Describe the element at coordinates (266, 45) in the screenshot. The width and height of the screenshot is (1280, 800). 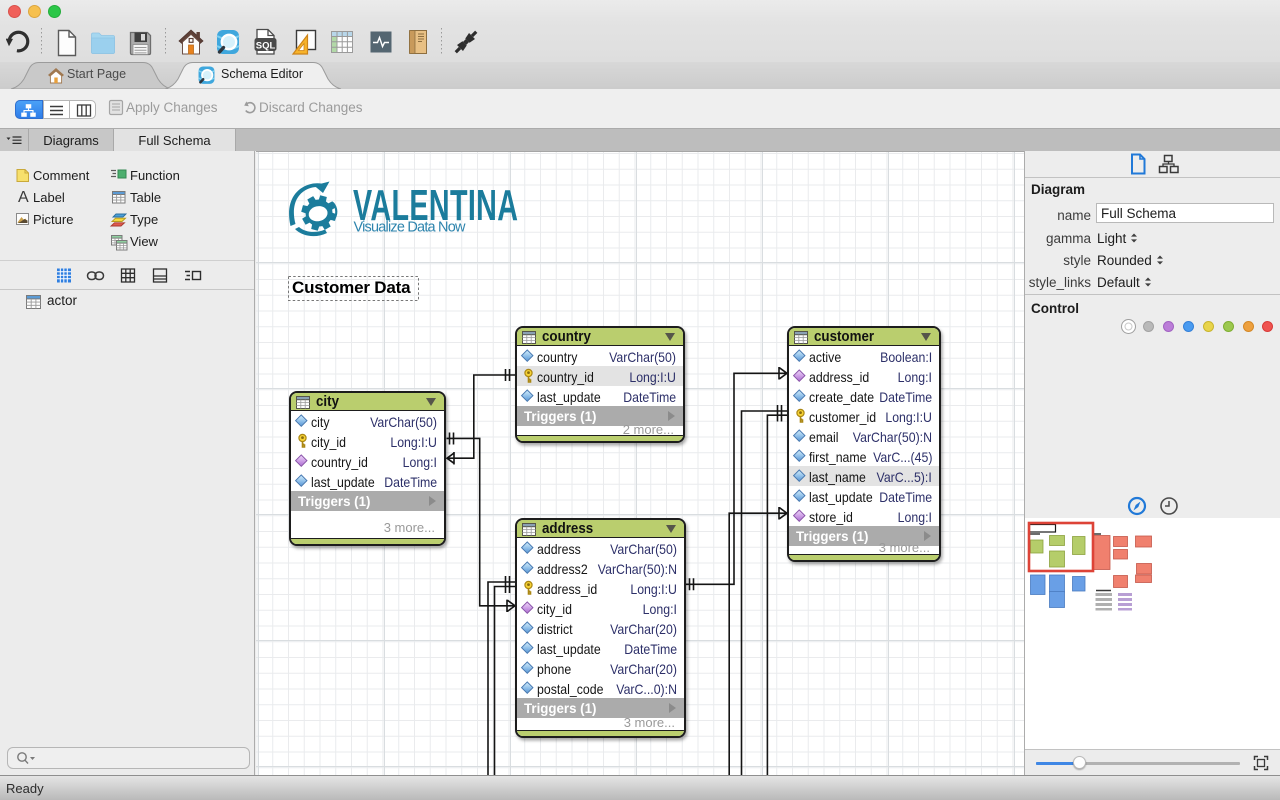
I see `svg-text: SQL` at that location.